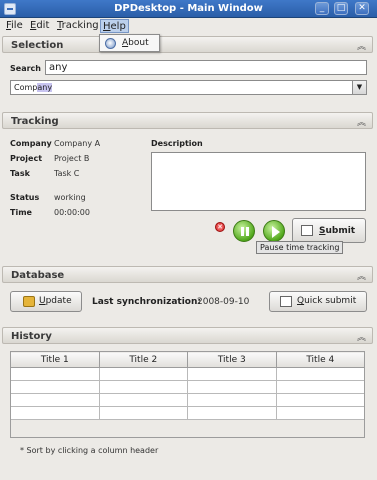 The height and width of the screenshot is (480, 377). Describe the element at coordinates (31, 143) in the screenshot. I see `company-label: Company` at that location.